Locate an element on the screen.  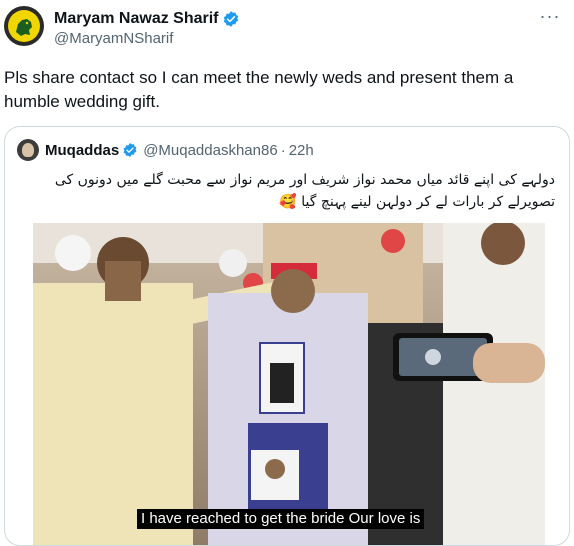
quoted-author-name: Muqaddas is located at coordinates (82, 150).